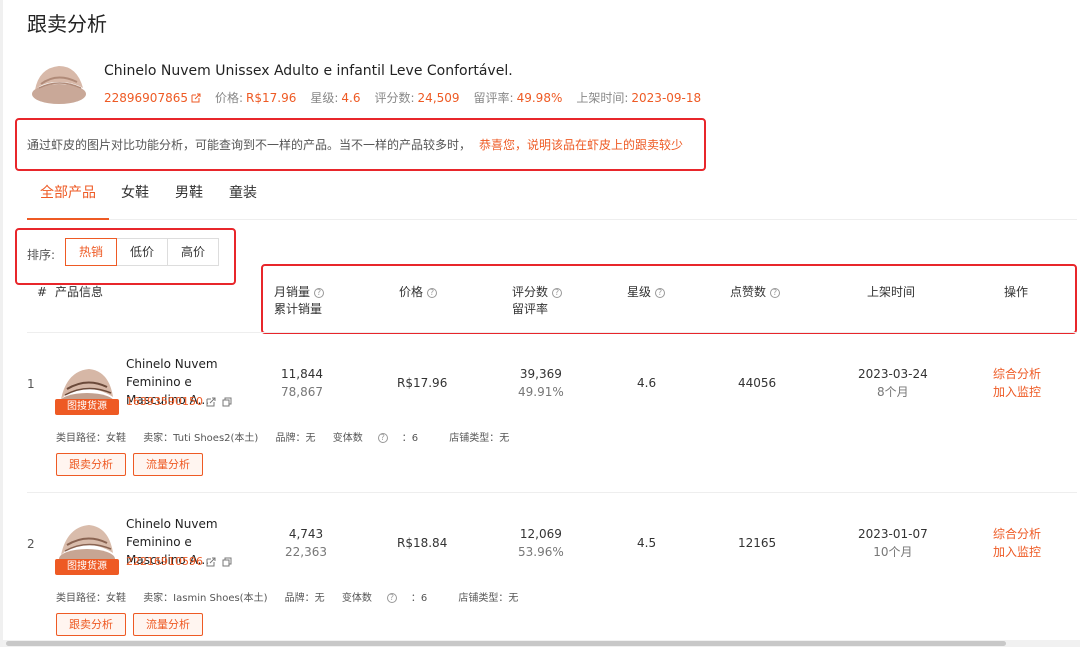 This screenshot has width=1080, height=647. I want to click on reviews-header: 评分数, so click(530, 292).